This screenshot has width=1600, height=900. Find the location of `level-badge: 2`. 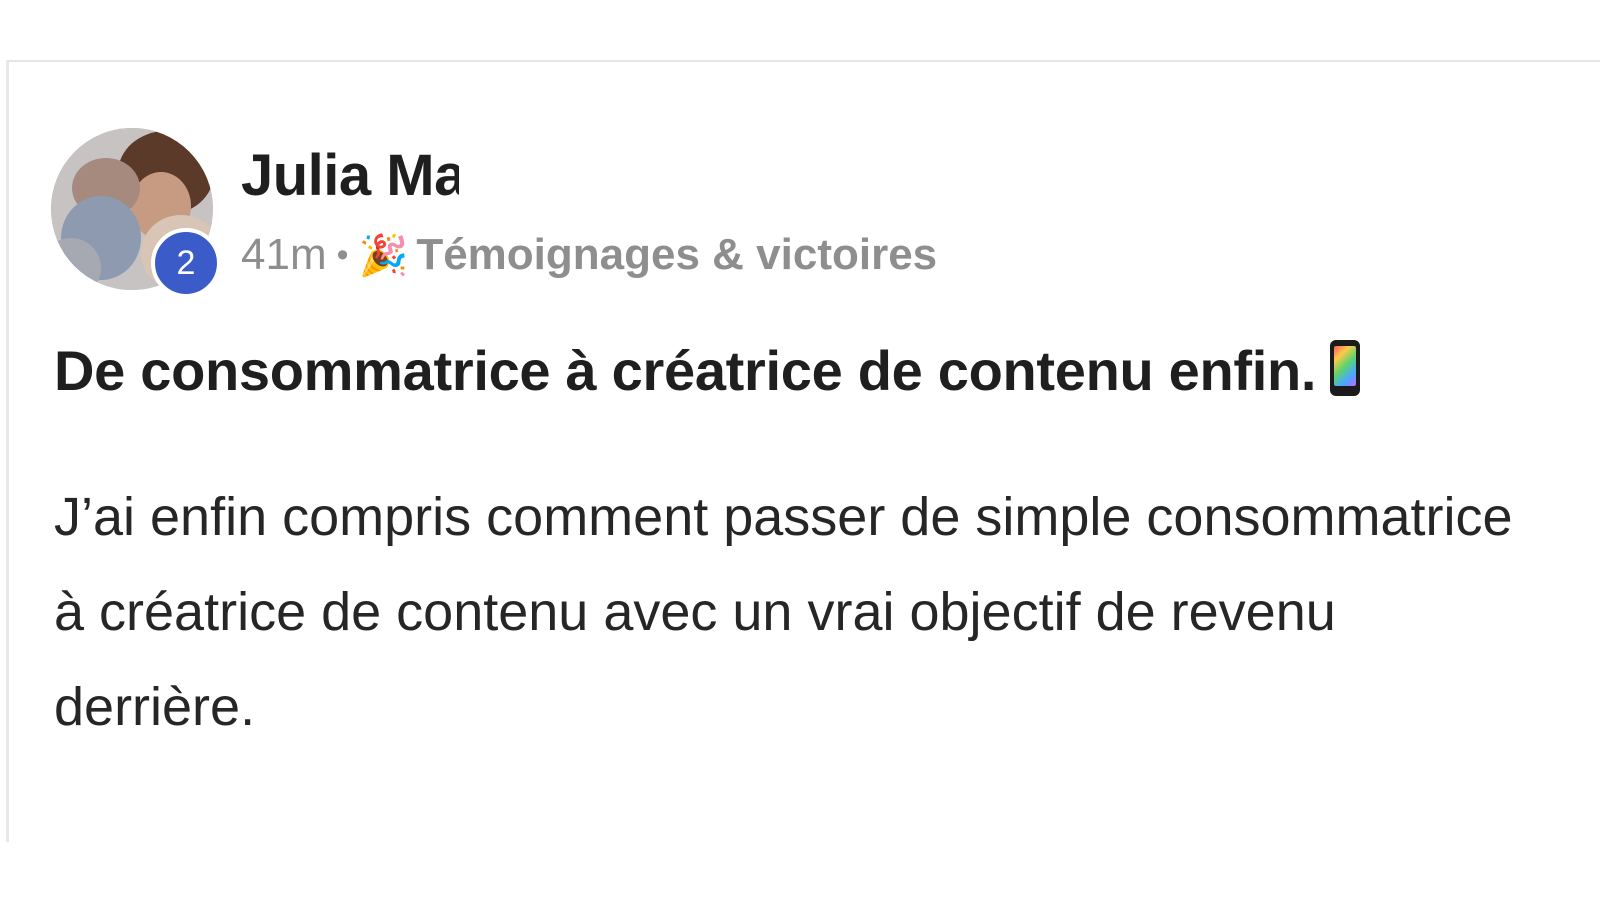

level-badge: 2 is located at coordinates (186, 263).